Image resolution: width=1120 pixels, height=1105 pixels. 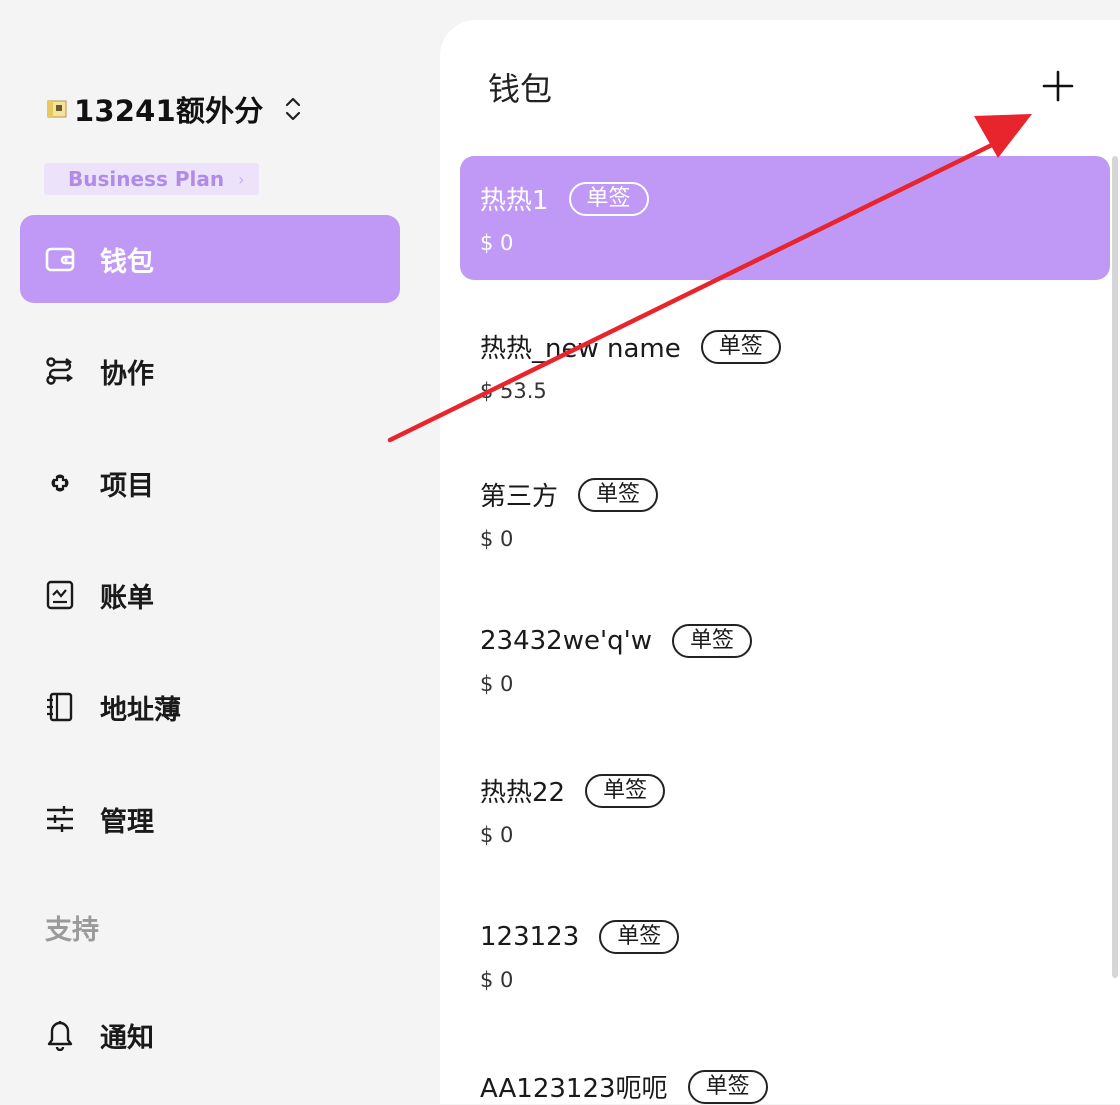 I want to click on wallet-name: 热热22, so click(x=523, y=793).